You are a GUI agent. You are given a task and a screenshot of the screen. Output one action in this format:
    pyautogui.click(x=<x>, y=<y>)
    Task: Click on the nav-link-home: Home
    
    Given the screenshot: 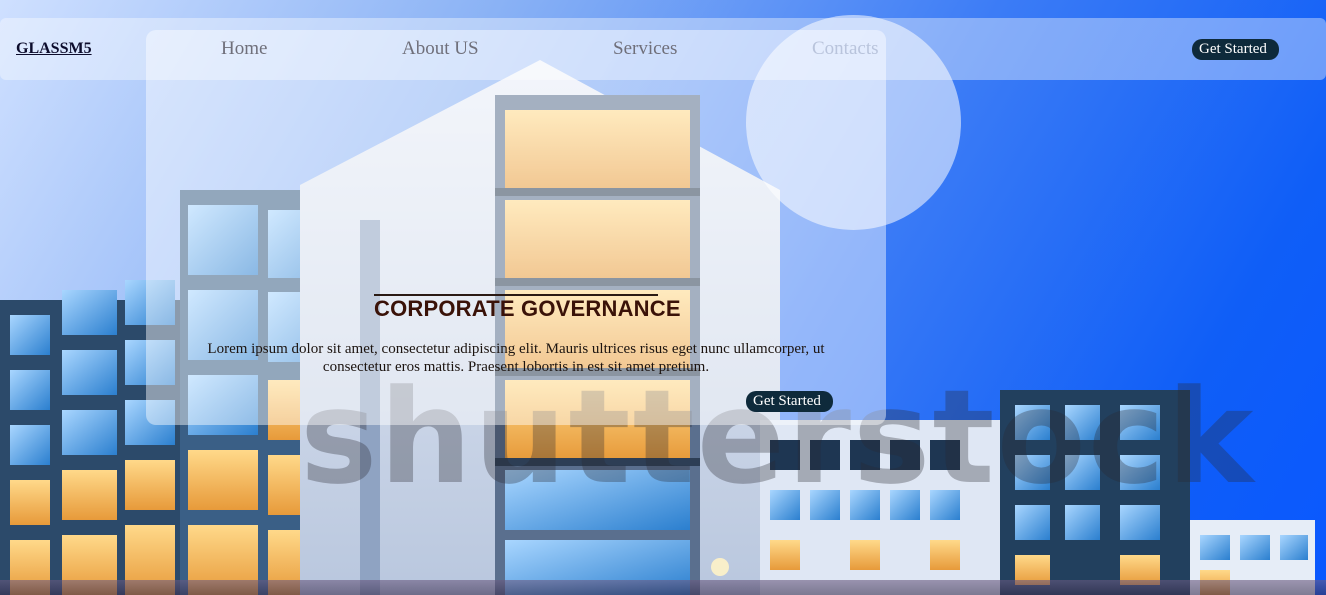 What is the action you would take?
    pyautogui.click(x=244, y=49)
    